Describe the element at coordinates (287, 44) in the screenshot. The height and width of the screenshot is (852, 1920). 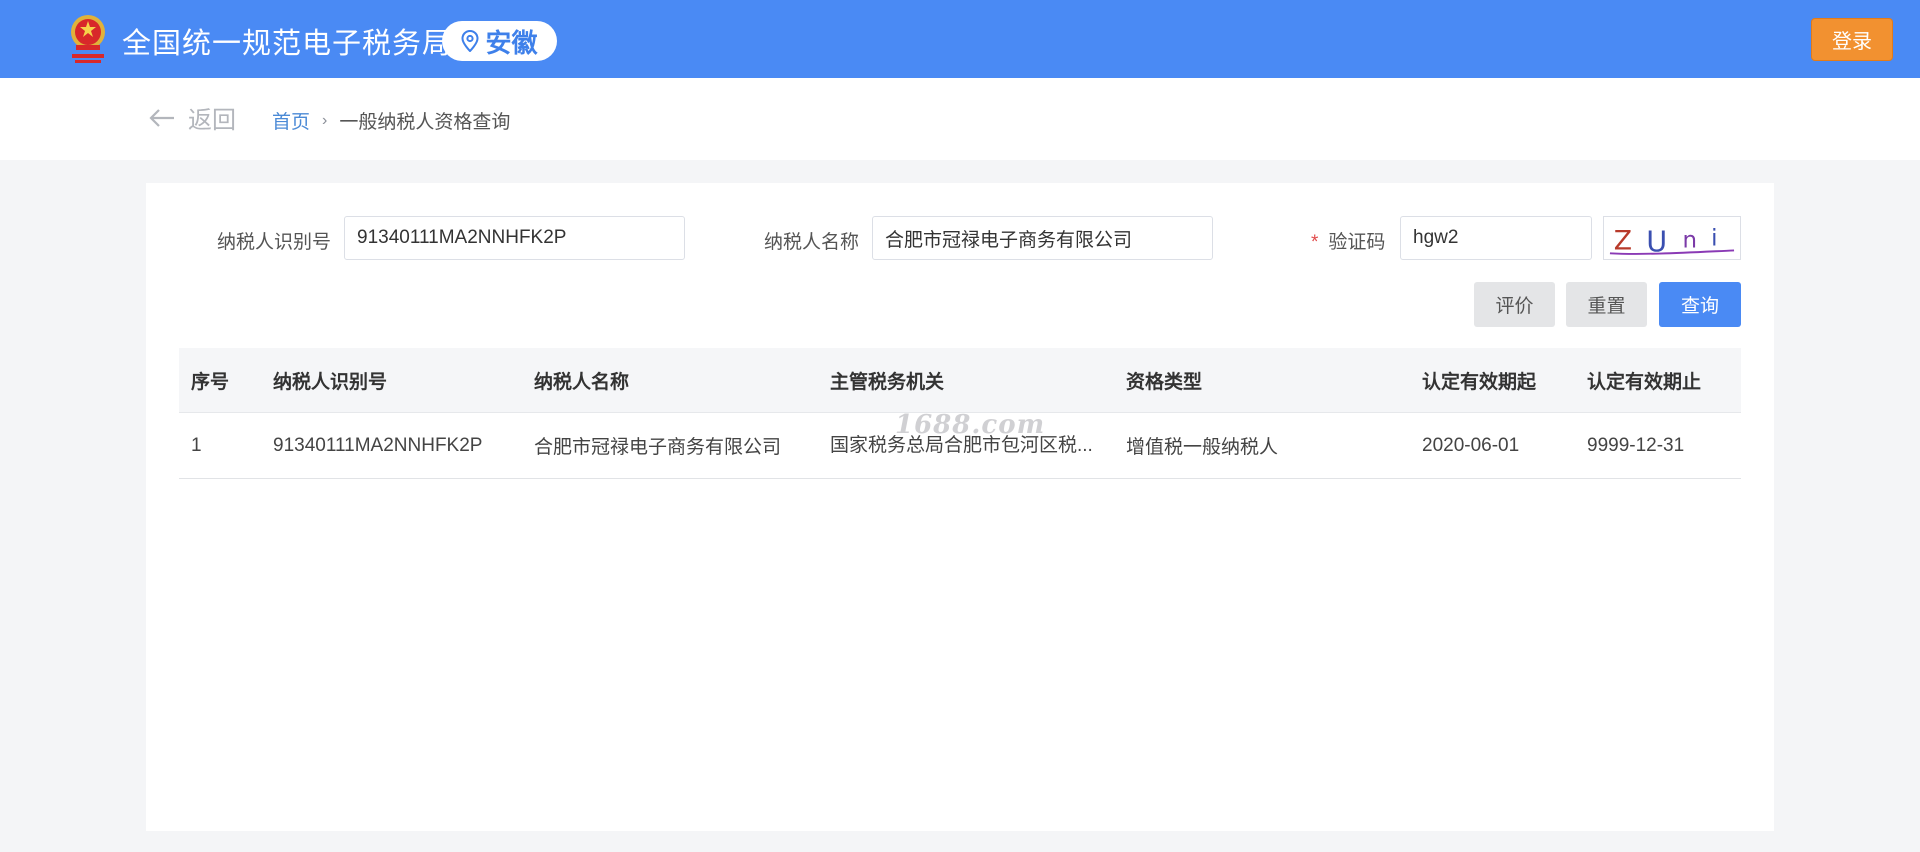
I see `site-title: 全国统一规范电子税务局` at that location.